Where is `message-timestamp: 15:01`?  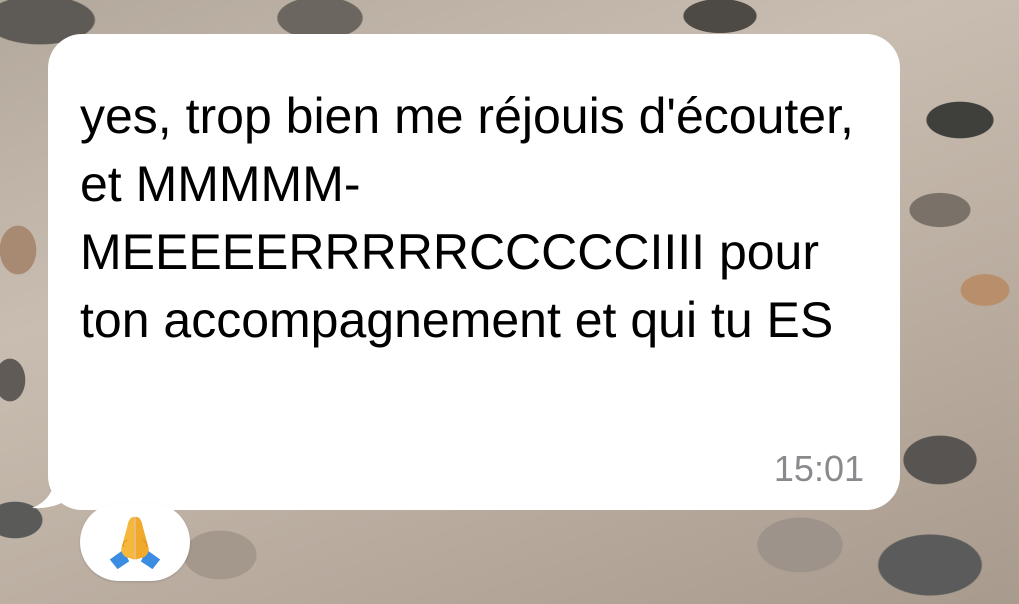
message-timestamp: 15:01 is located at coordinates (818, 468).